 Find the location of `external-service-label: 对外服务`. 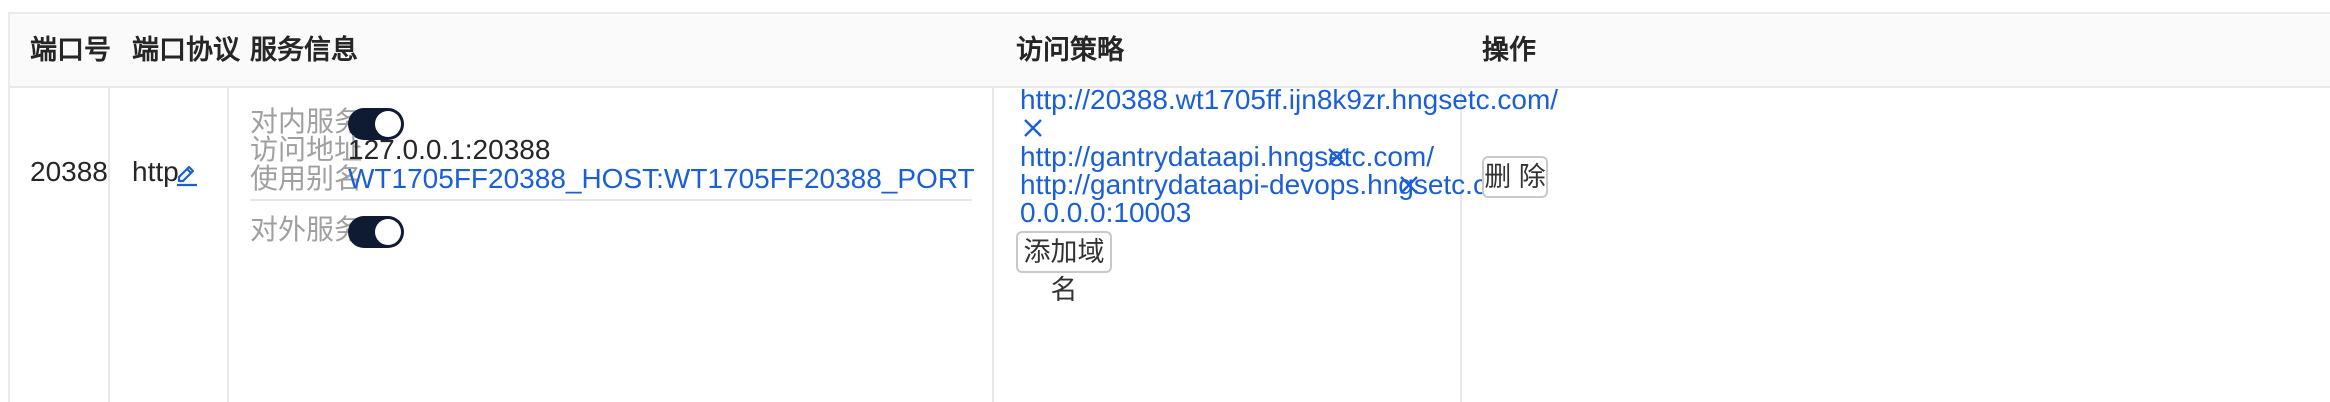

external-service-label: 对外服务 is located at coordinates (306, 229).